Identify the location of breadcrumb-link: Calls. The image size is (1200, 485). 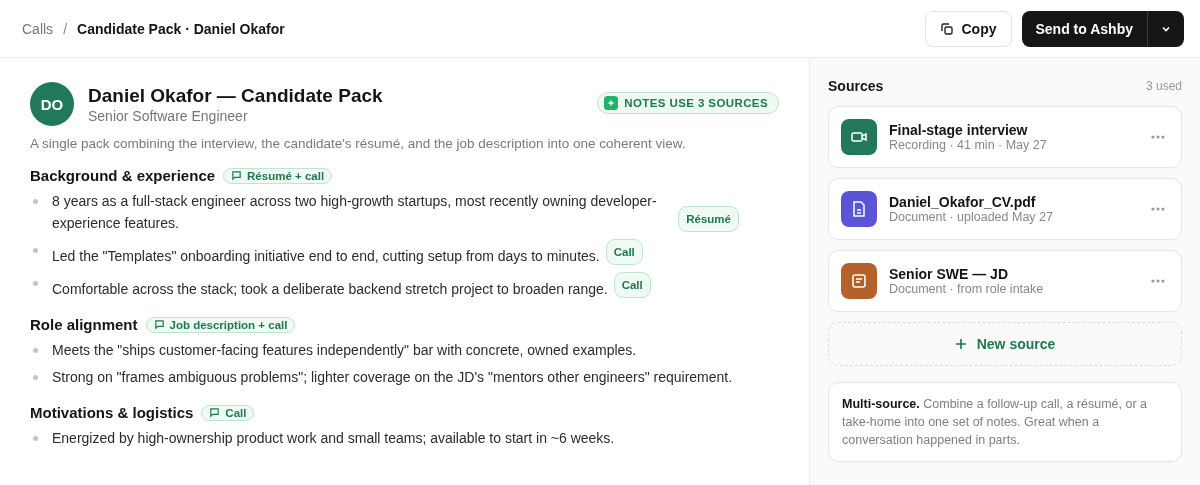
(38, 28).